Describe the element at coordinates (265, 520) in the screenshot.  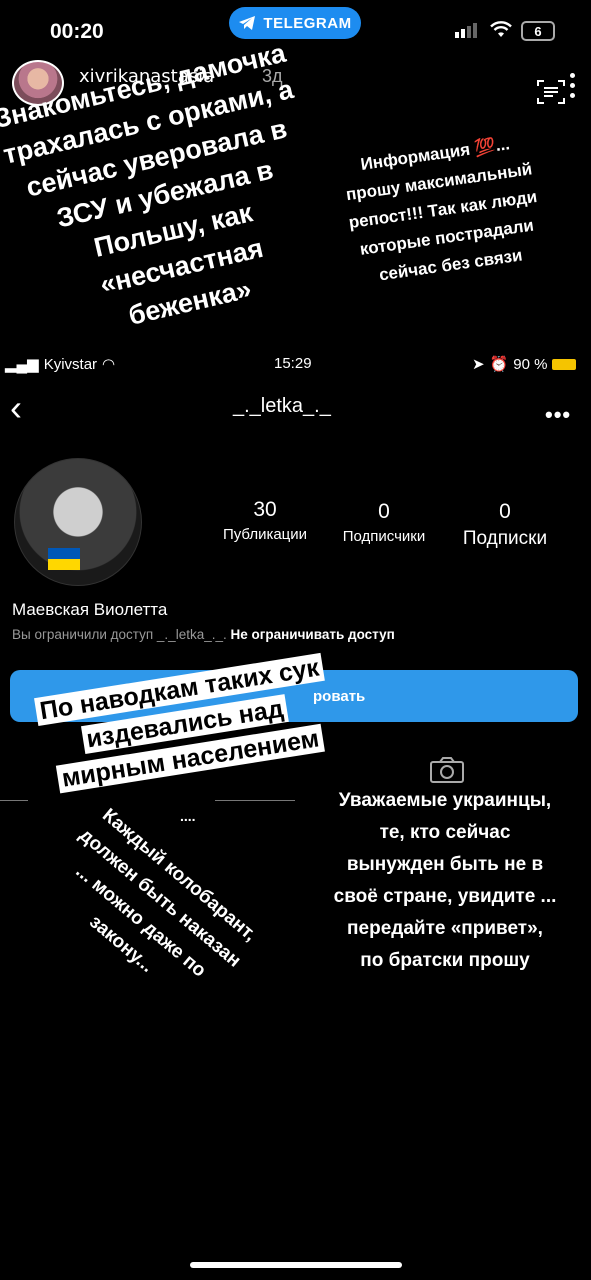
I see `stat-posts: 30 Публикации` at that location.